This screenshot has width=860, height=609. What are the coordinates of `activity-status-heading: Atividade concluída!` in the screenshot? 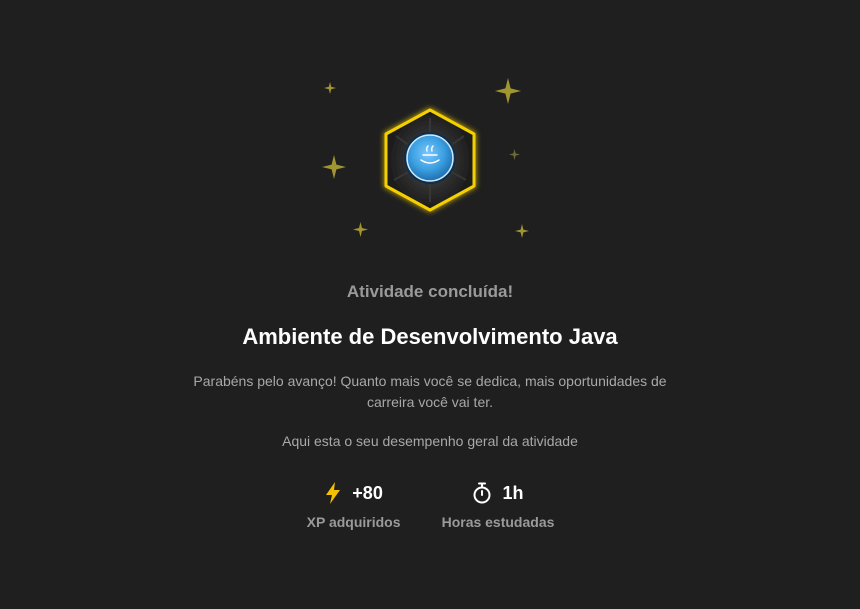 It's located at (430, 291).